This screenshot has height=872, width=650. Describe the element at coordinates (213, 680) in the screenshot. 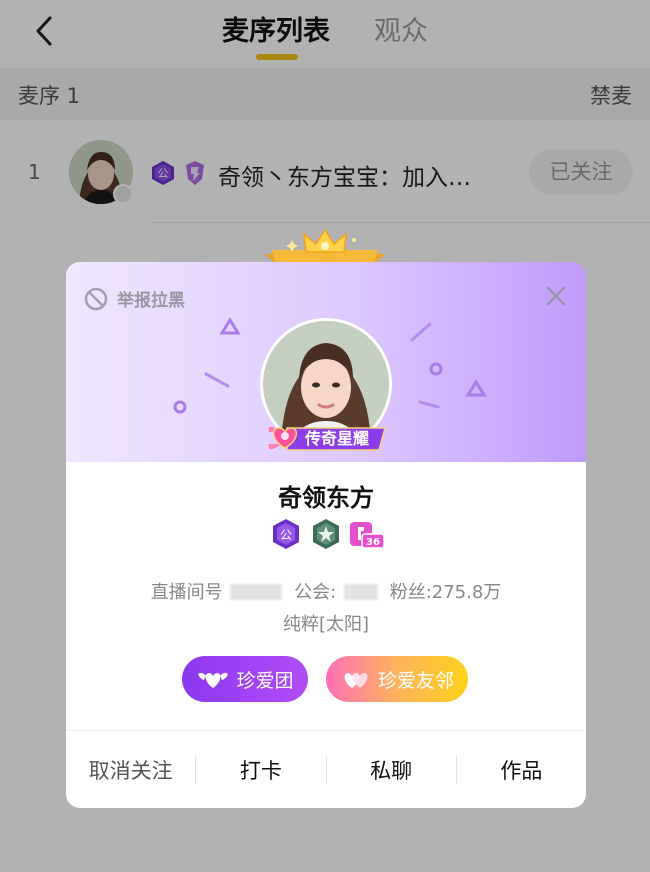

I see `winged-heart-icon` at that location.